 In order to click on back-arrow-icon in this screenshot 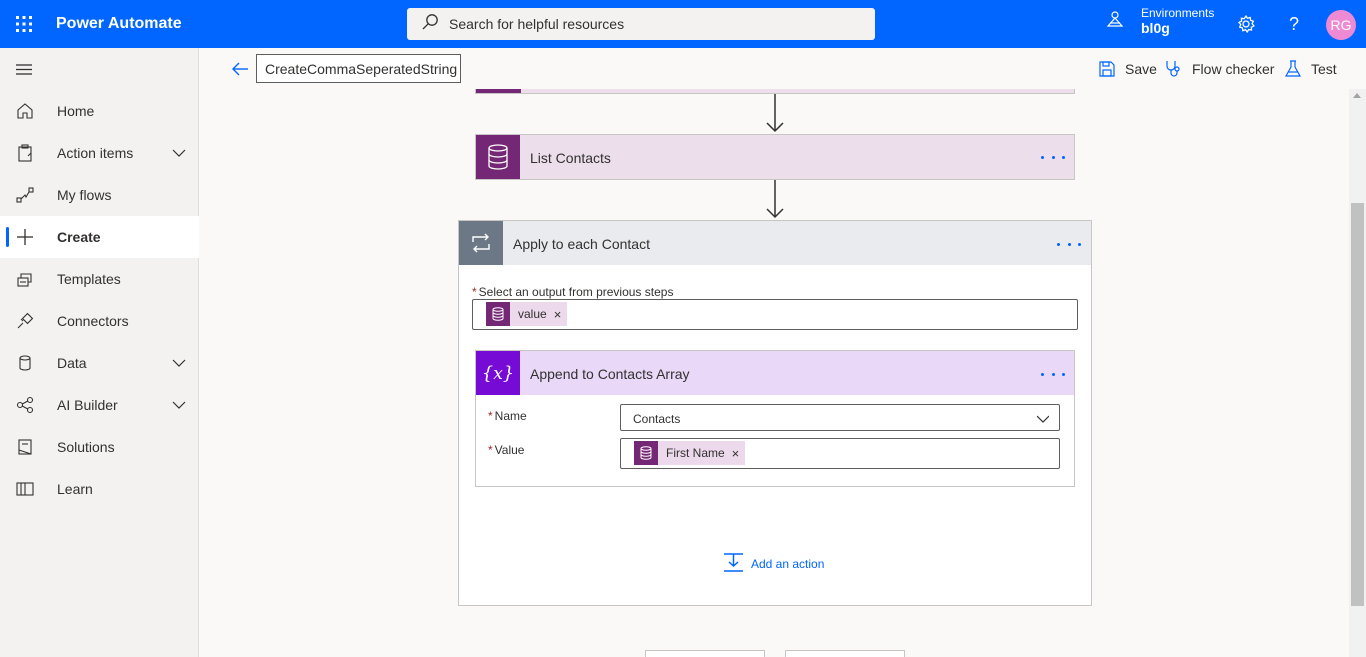, I will do `click(240, 69)`.